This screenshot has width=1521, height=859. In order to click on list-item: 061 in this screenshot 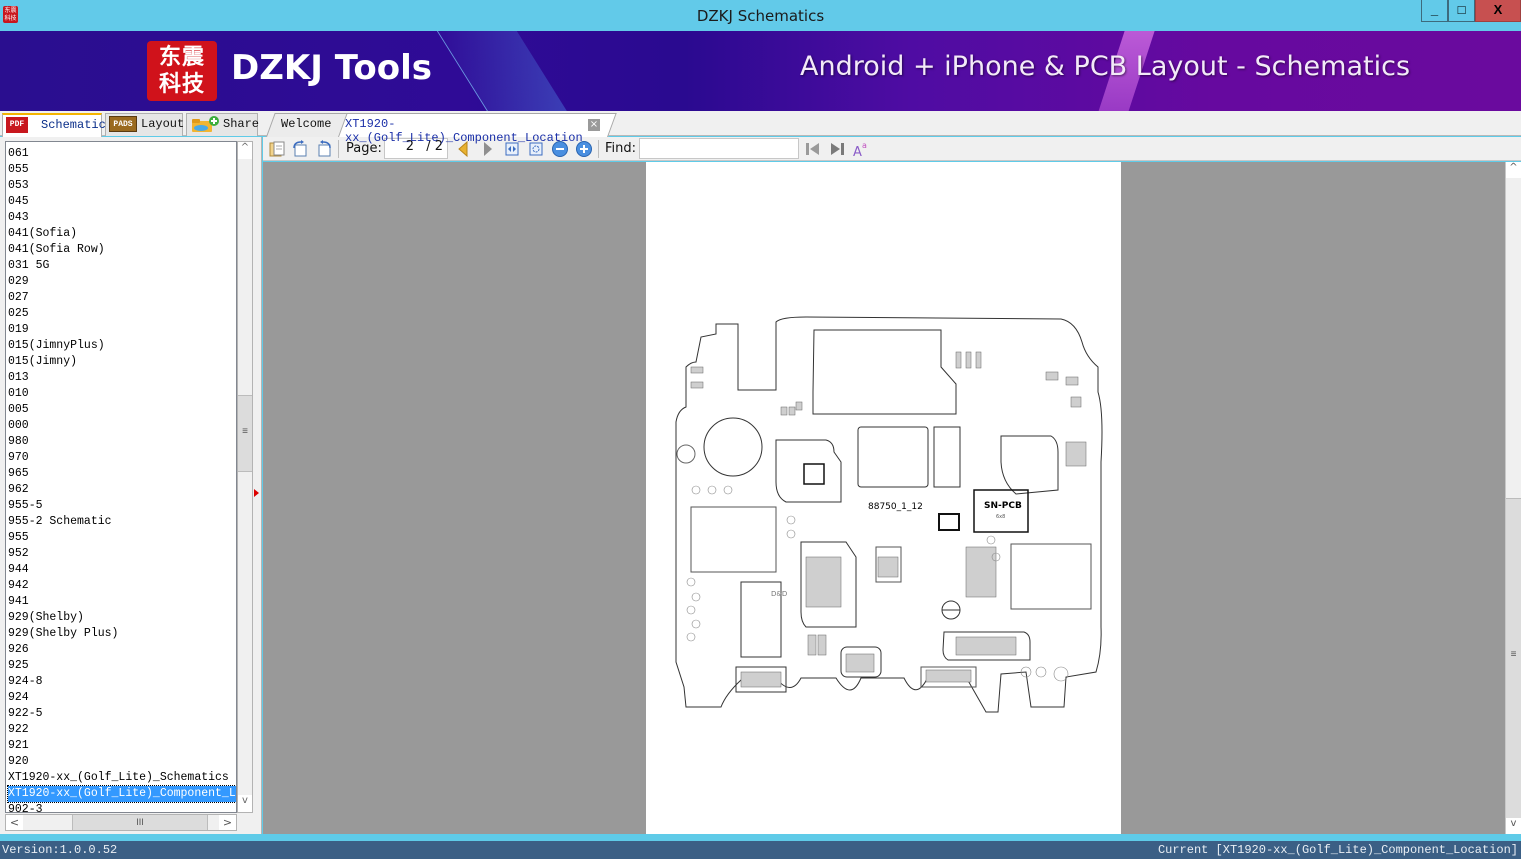, I will do `click(18, 154)`.